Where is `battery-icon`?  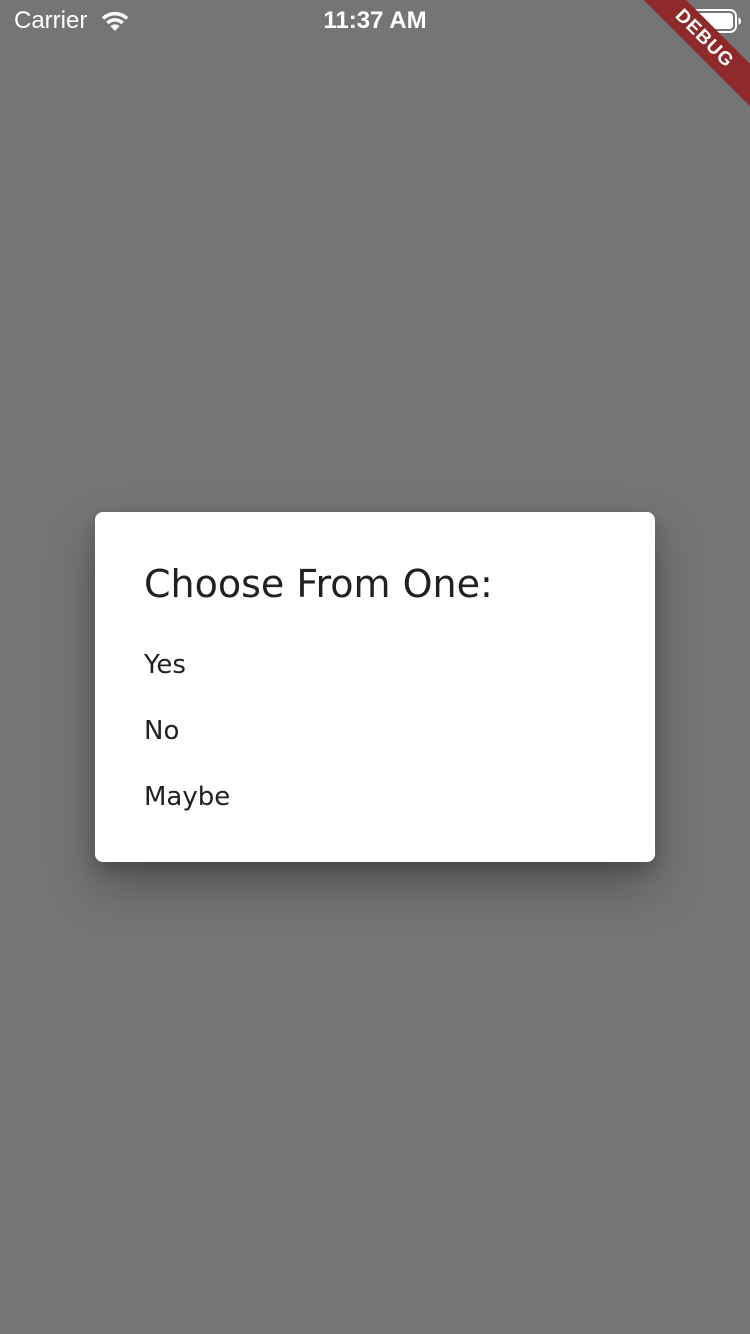 battery-icon is located at coordinates (715, 21).